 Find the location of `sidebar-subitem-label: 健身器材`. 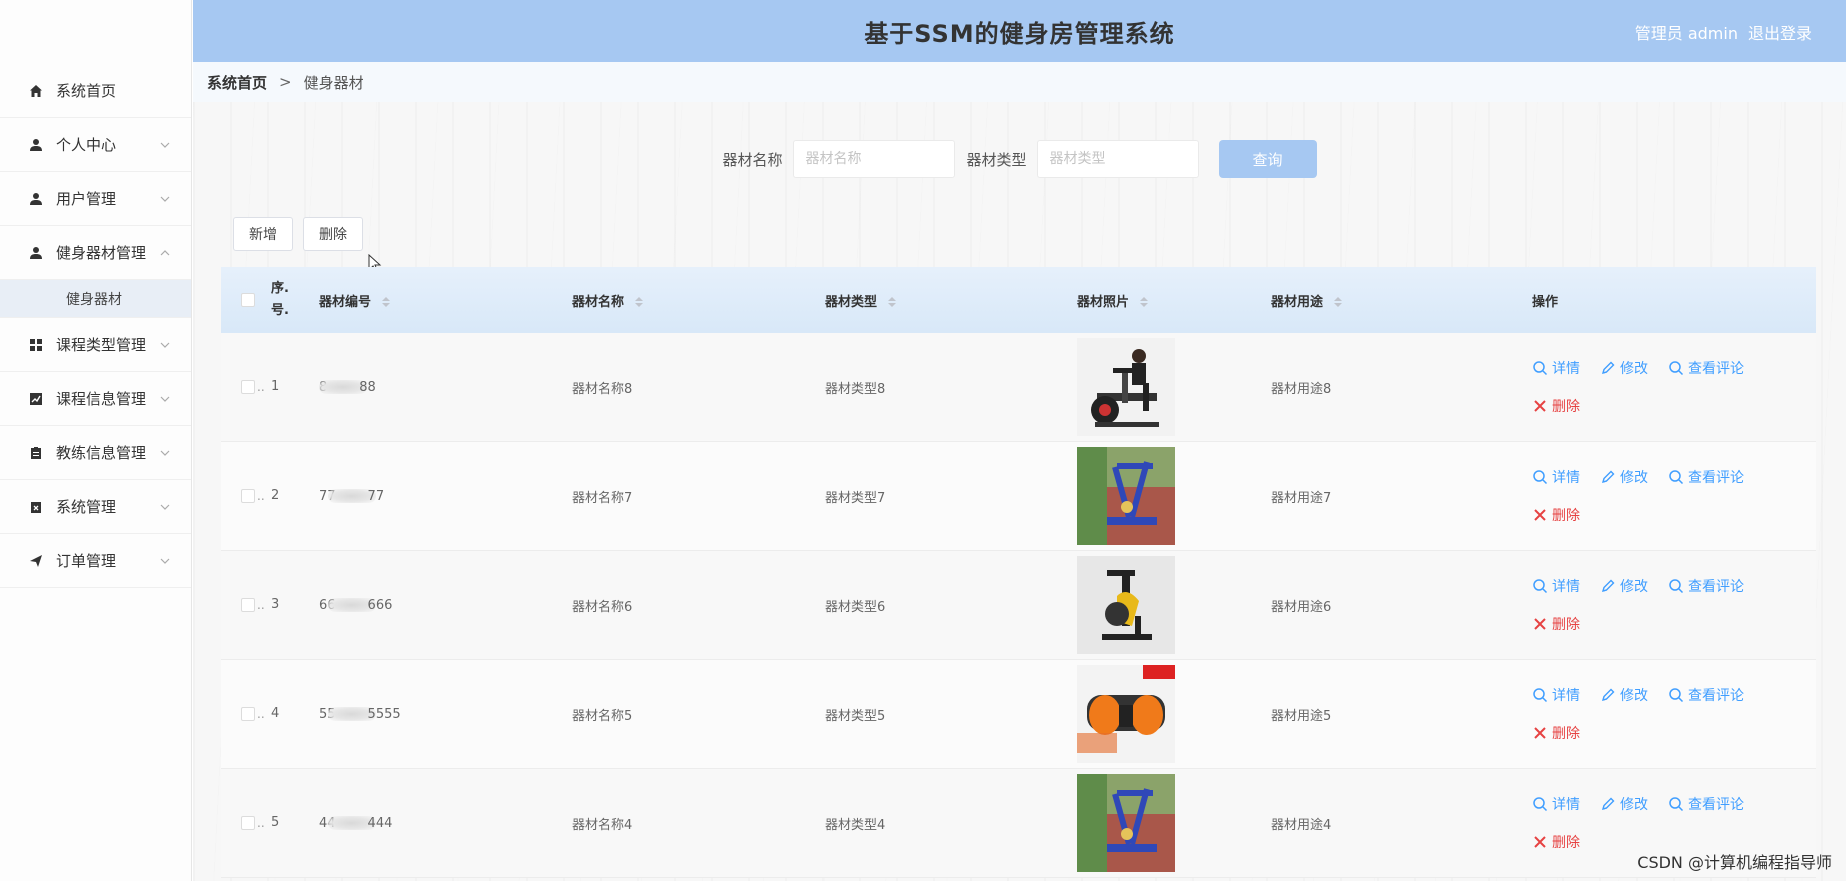

sidebar-subitem-label: 健身器材 is located at coordinates (94, 299).